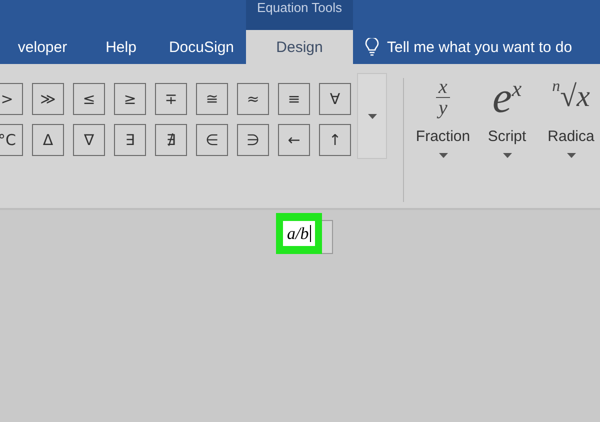 Image resolution: width=600 pixels, height=422 pixels. Describe the element at coordinates (11, 99) in the screenshot. I see `symbol-button: >` at that location.